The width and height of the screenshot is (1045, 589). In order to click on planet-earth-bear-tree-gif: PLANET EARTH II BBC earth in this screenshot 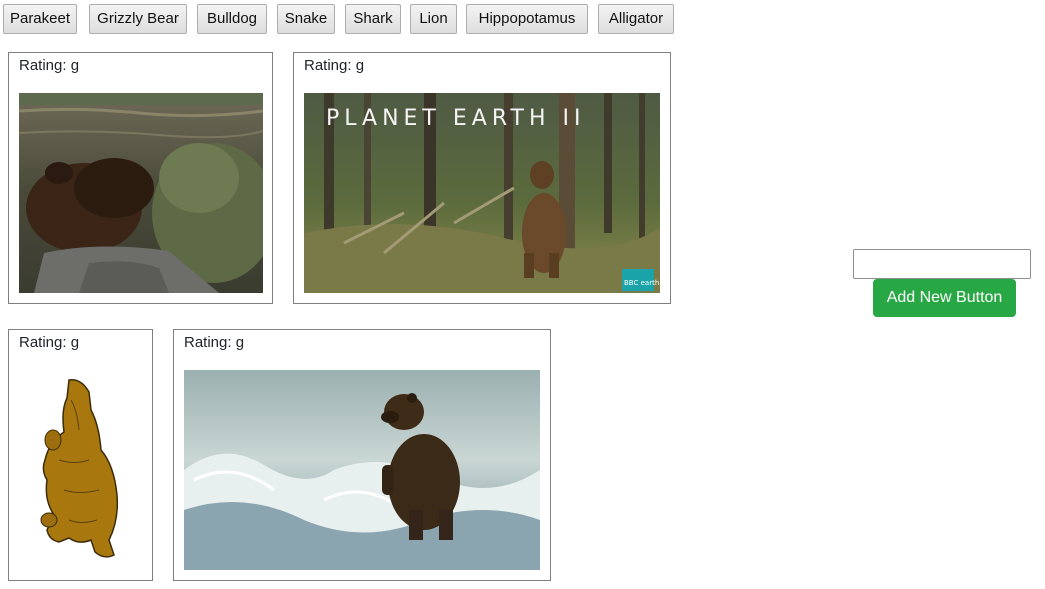, I will do `click(482, 193)`.